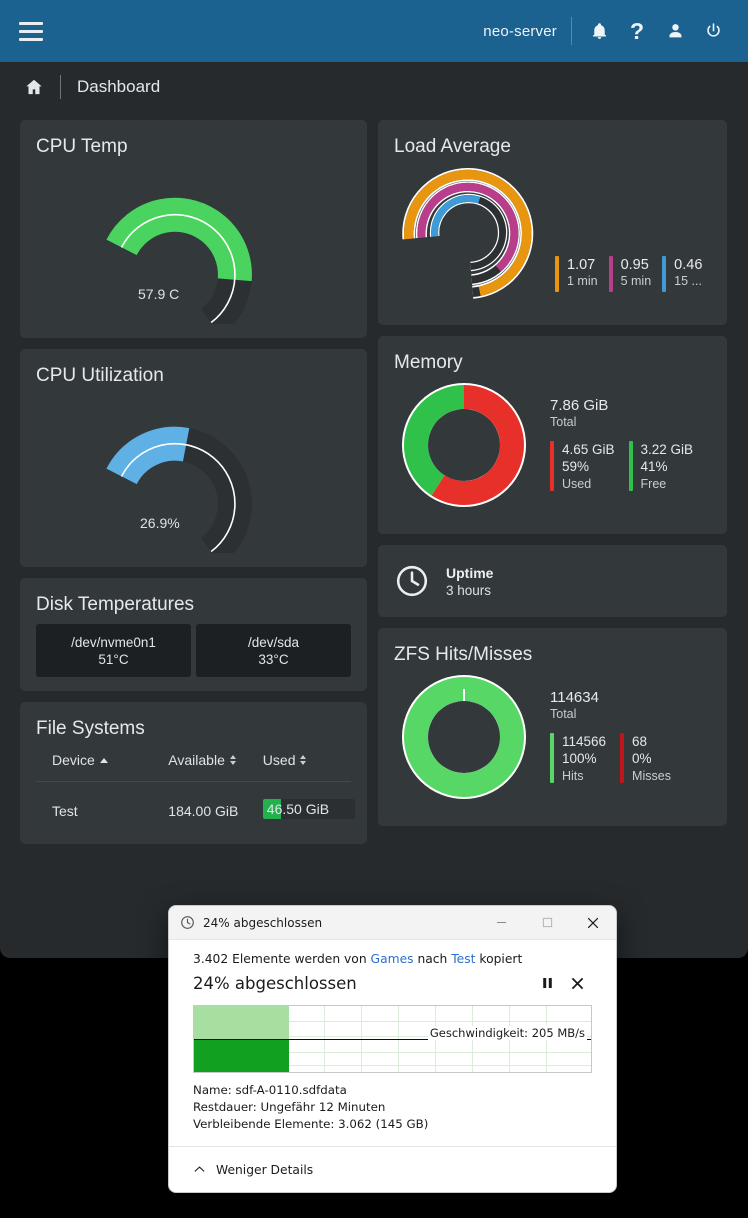 The height and width of the screenshot is (1218, 748). What do you see at coordinates (584, 741) in the screenshot?
I see `zfs-hits-value: 114566` at bounding box center [584, 741].